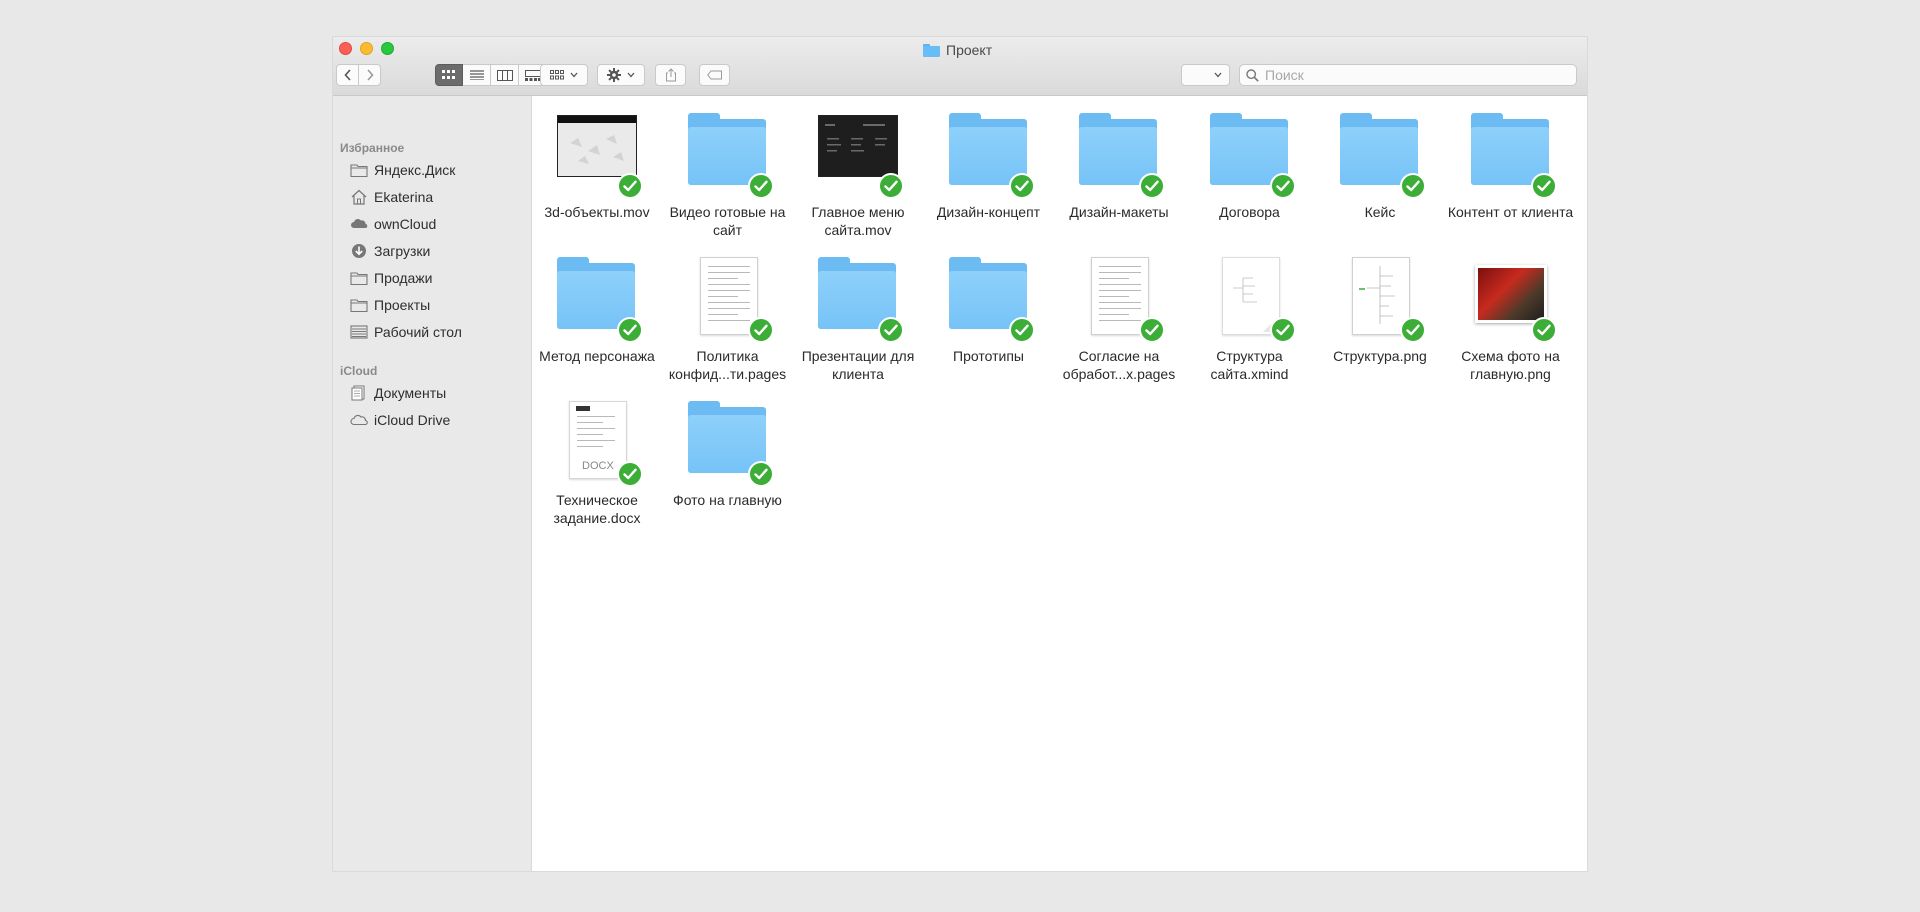 The height and width of the screenshot is (912, 1920). What do you see at coordinates (858, 221) in the screenshot?
I see `file-name: Главное меню сайта.mov` at bounding box center [858, 221].